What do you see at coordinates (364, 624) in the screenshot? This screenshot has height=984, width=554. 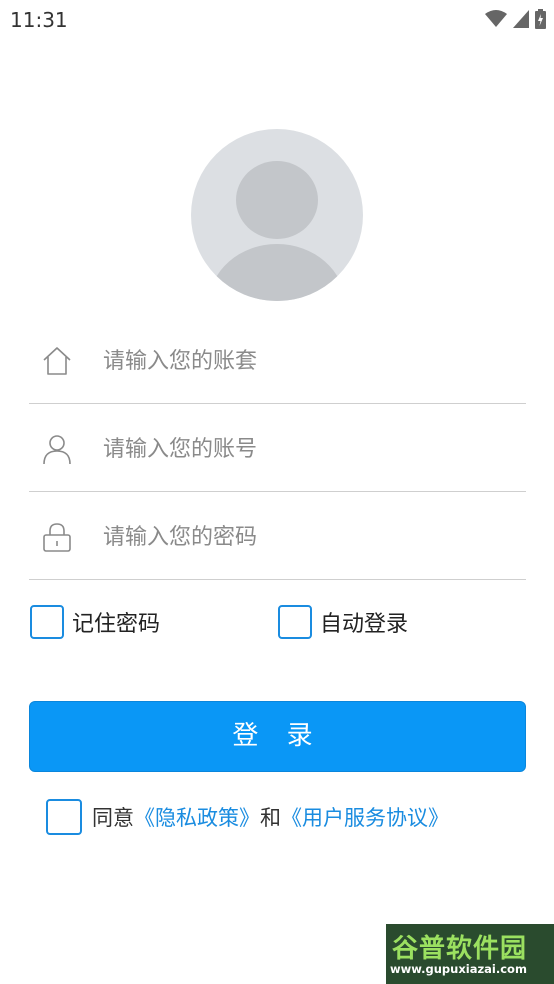 I see `auto-login-label: 自动登录` at bounding box center [364, 624].